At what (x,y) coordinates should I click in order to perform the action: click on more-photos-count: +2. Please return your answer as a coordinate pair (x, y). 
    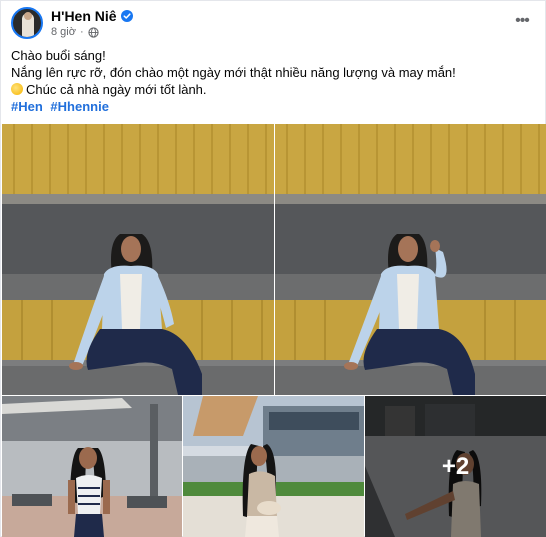
    Looking at the image, I should click on (455, 466).